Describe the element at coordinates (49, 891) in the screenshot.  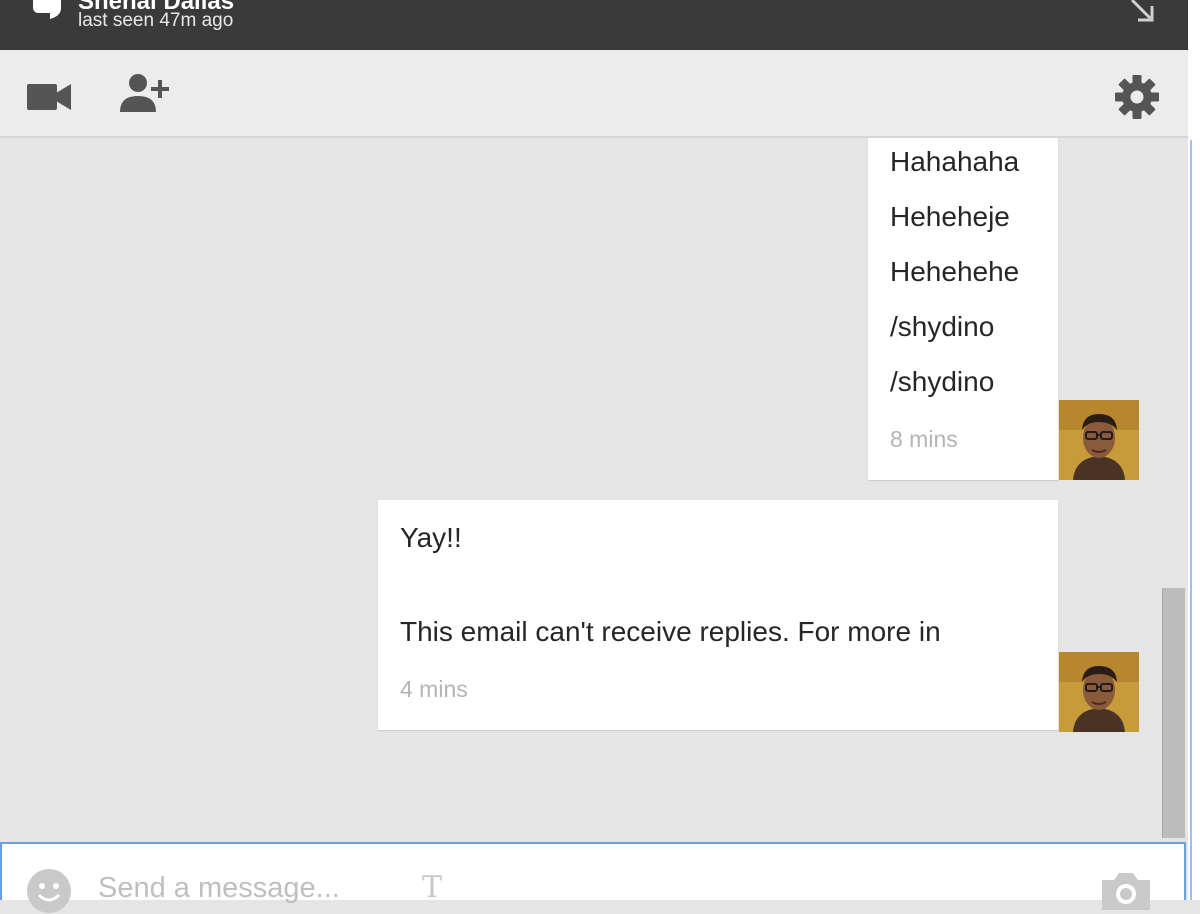
I see `emoji-icon` at that location.